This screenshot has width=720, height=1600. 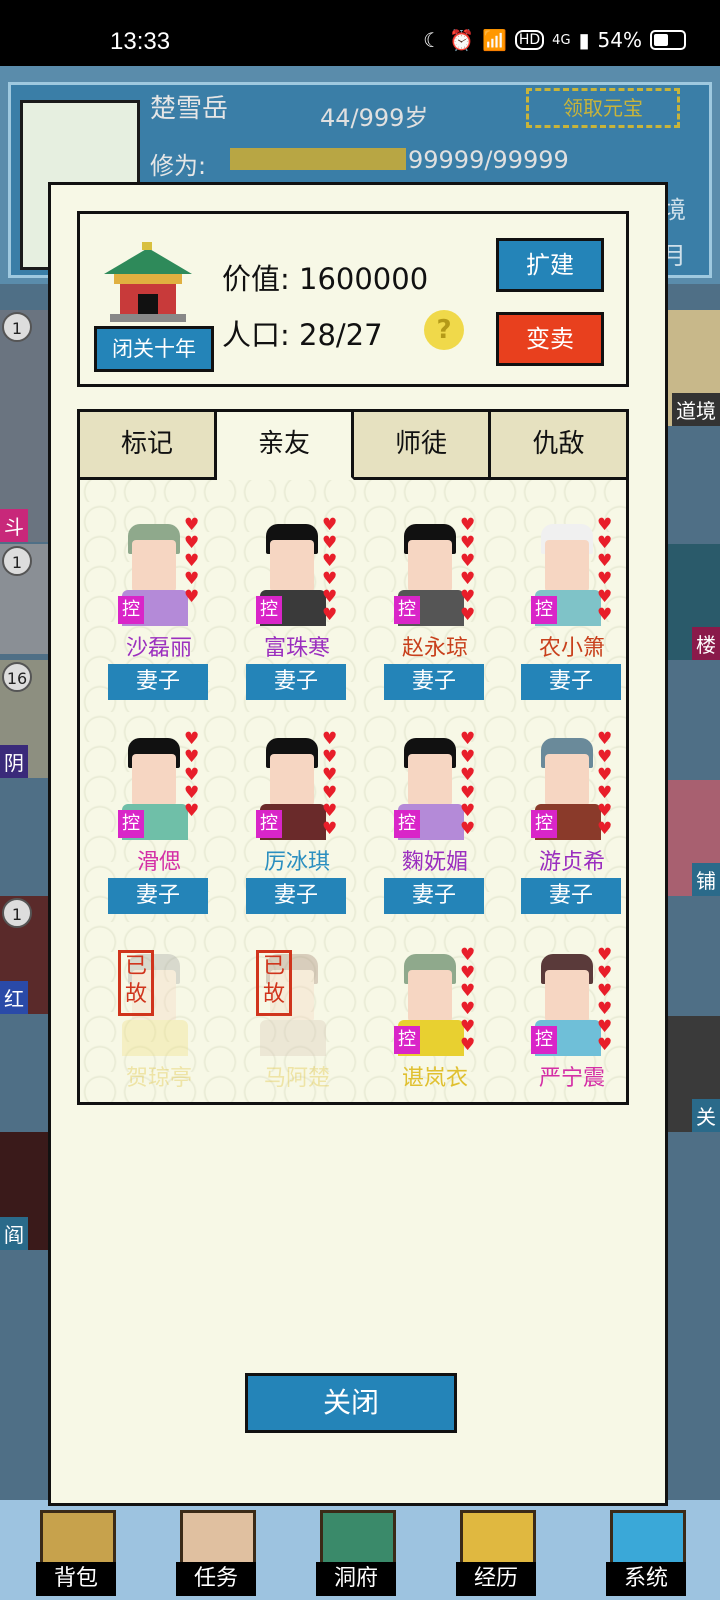 What do you see at coordinates (496, 1555) in the screenshot?
I see `nav-history: 经历` at bounding box center [496, 1555].